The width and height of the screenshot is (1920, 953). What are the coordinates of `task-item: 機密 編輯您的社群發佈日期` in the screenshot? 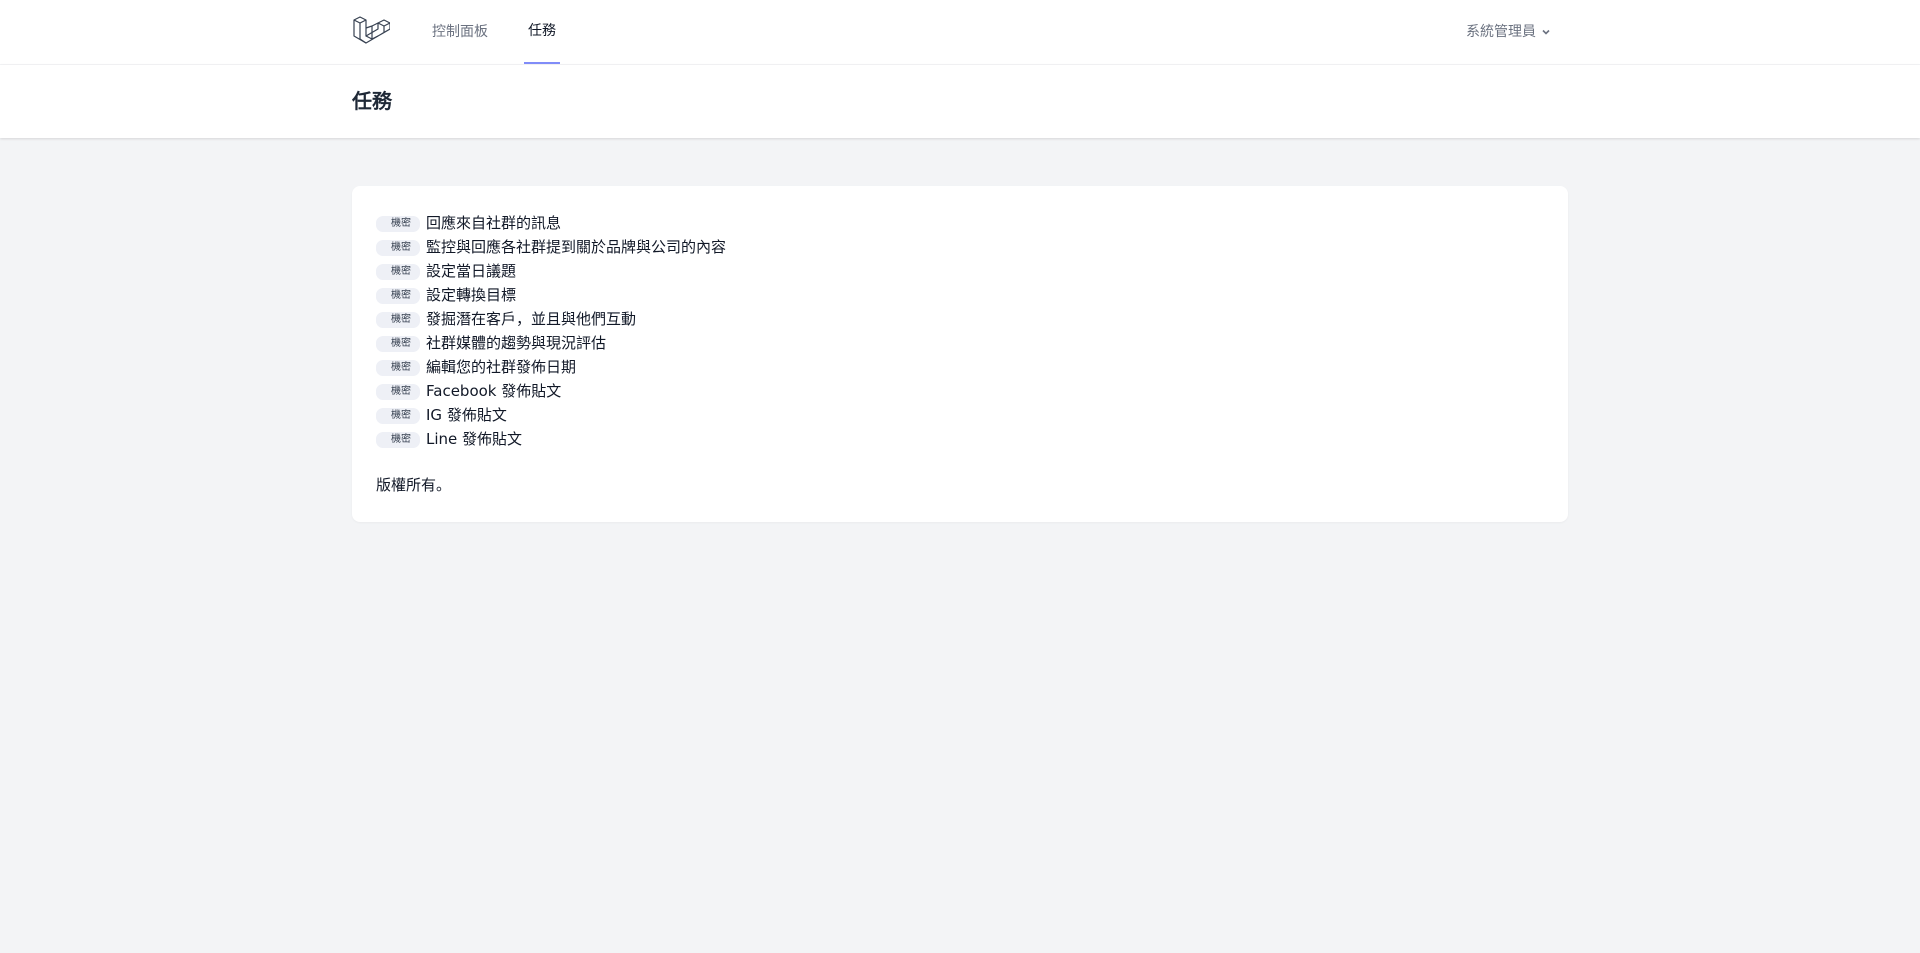 It's located at (551, 366).